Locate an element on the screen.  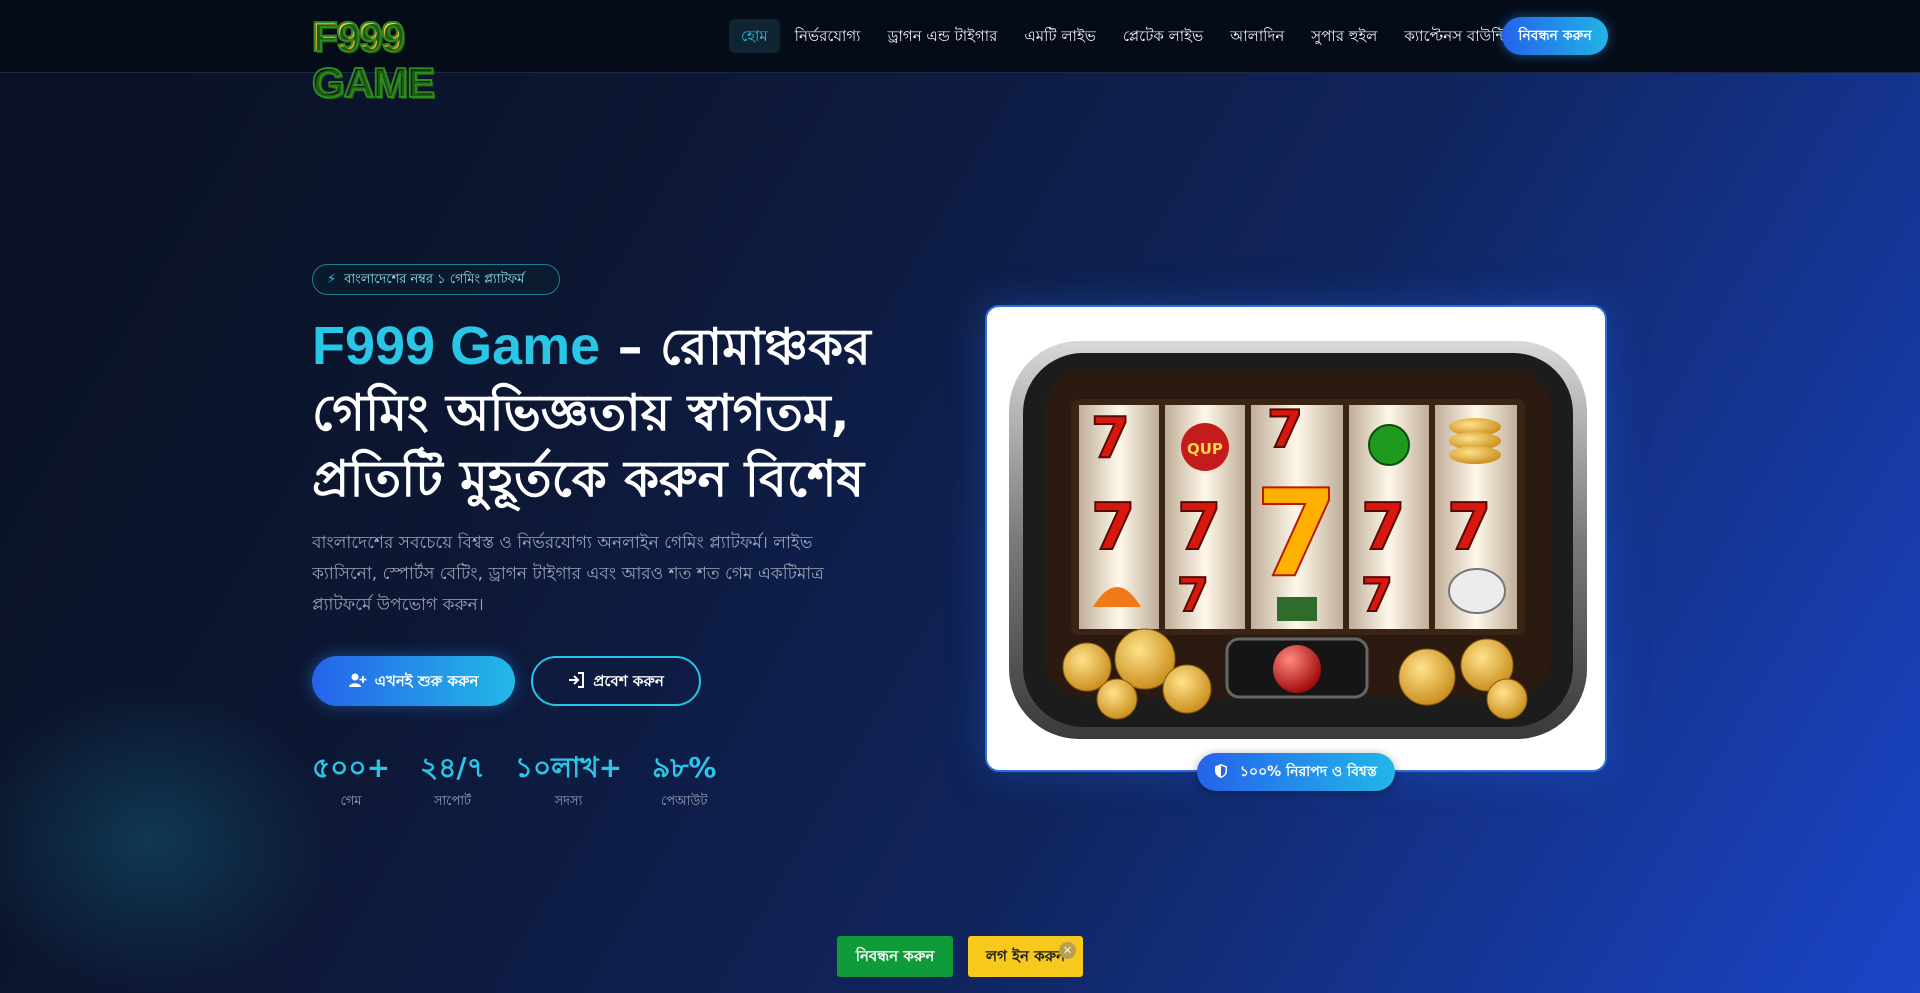
stat-item: ২৪/৭ সাপোর্ট is located at coordinates (452, 781).